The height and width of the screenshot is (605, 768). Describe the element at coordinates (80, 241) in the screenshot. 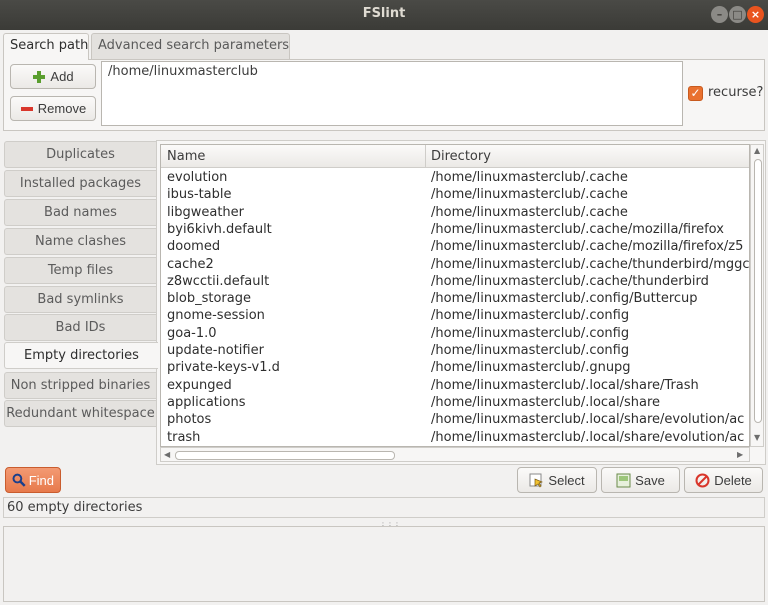

I see `side-tab-name-clashes: Name clashes` at that location.